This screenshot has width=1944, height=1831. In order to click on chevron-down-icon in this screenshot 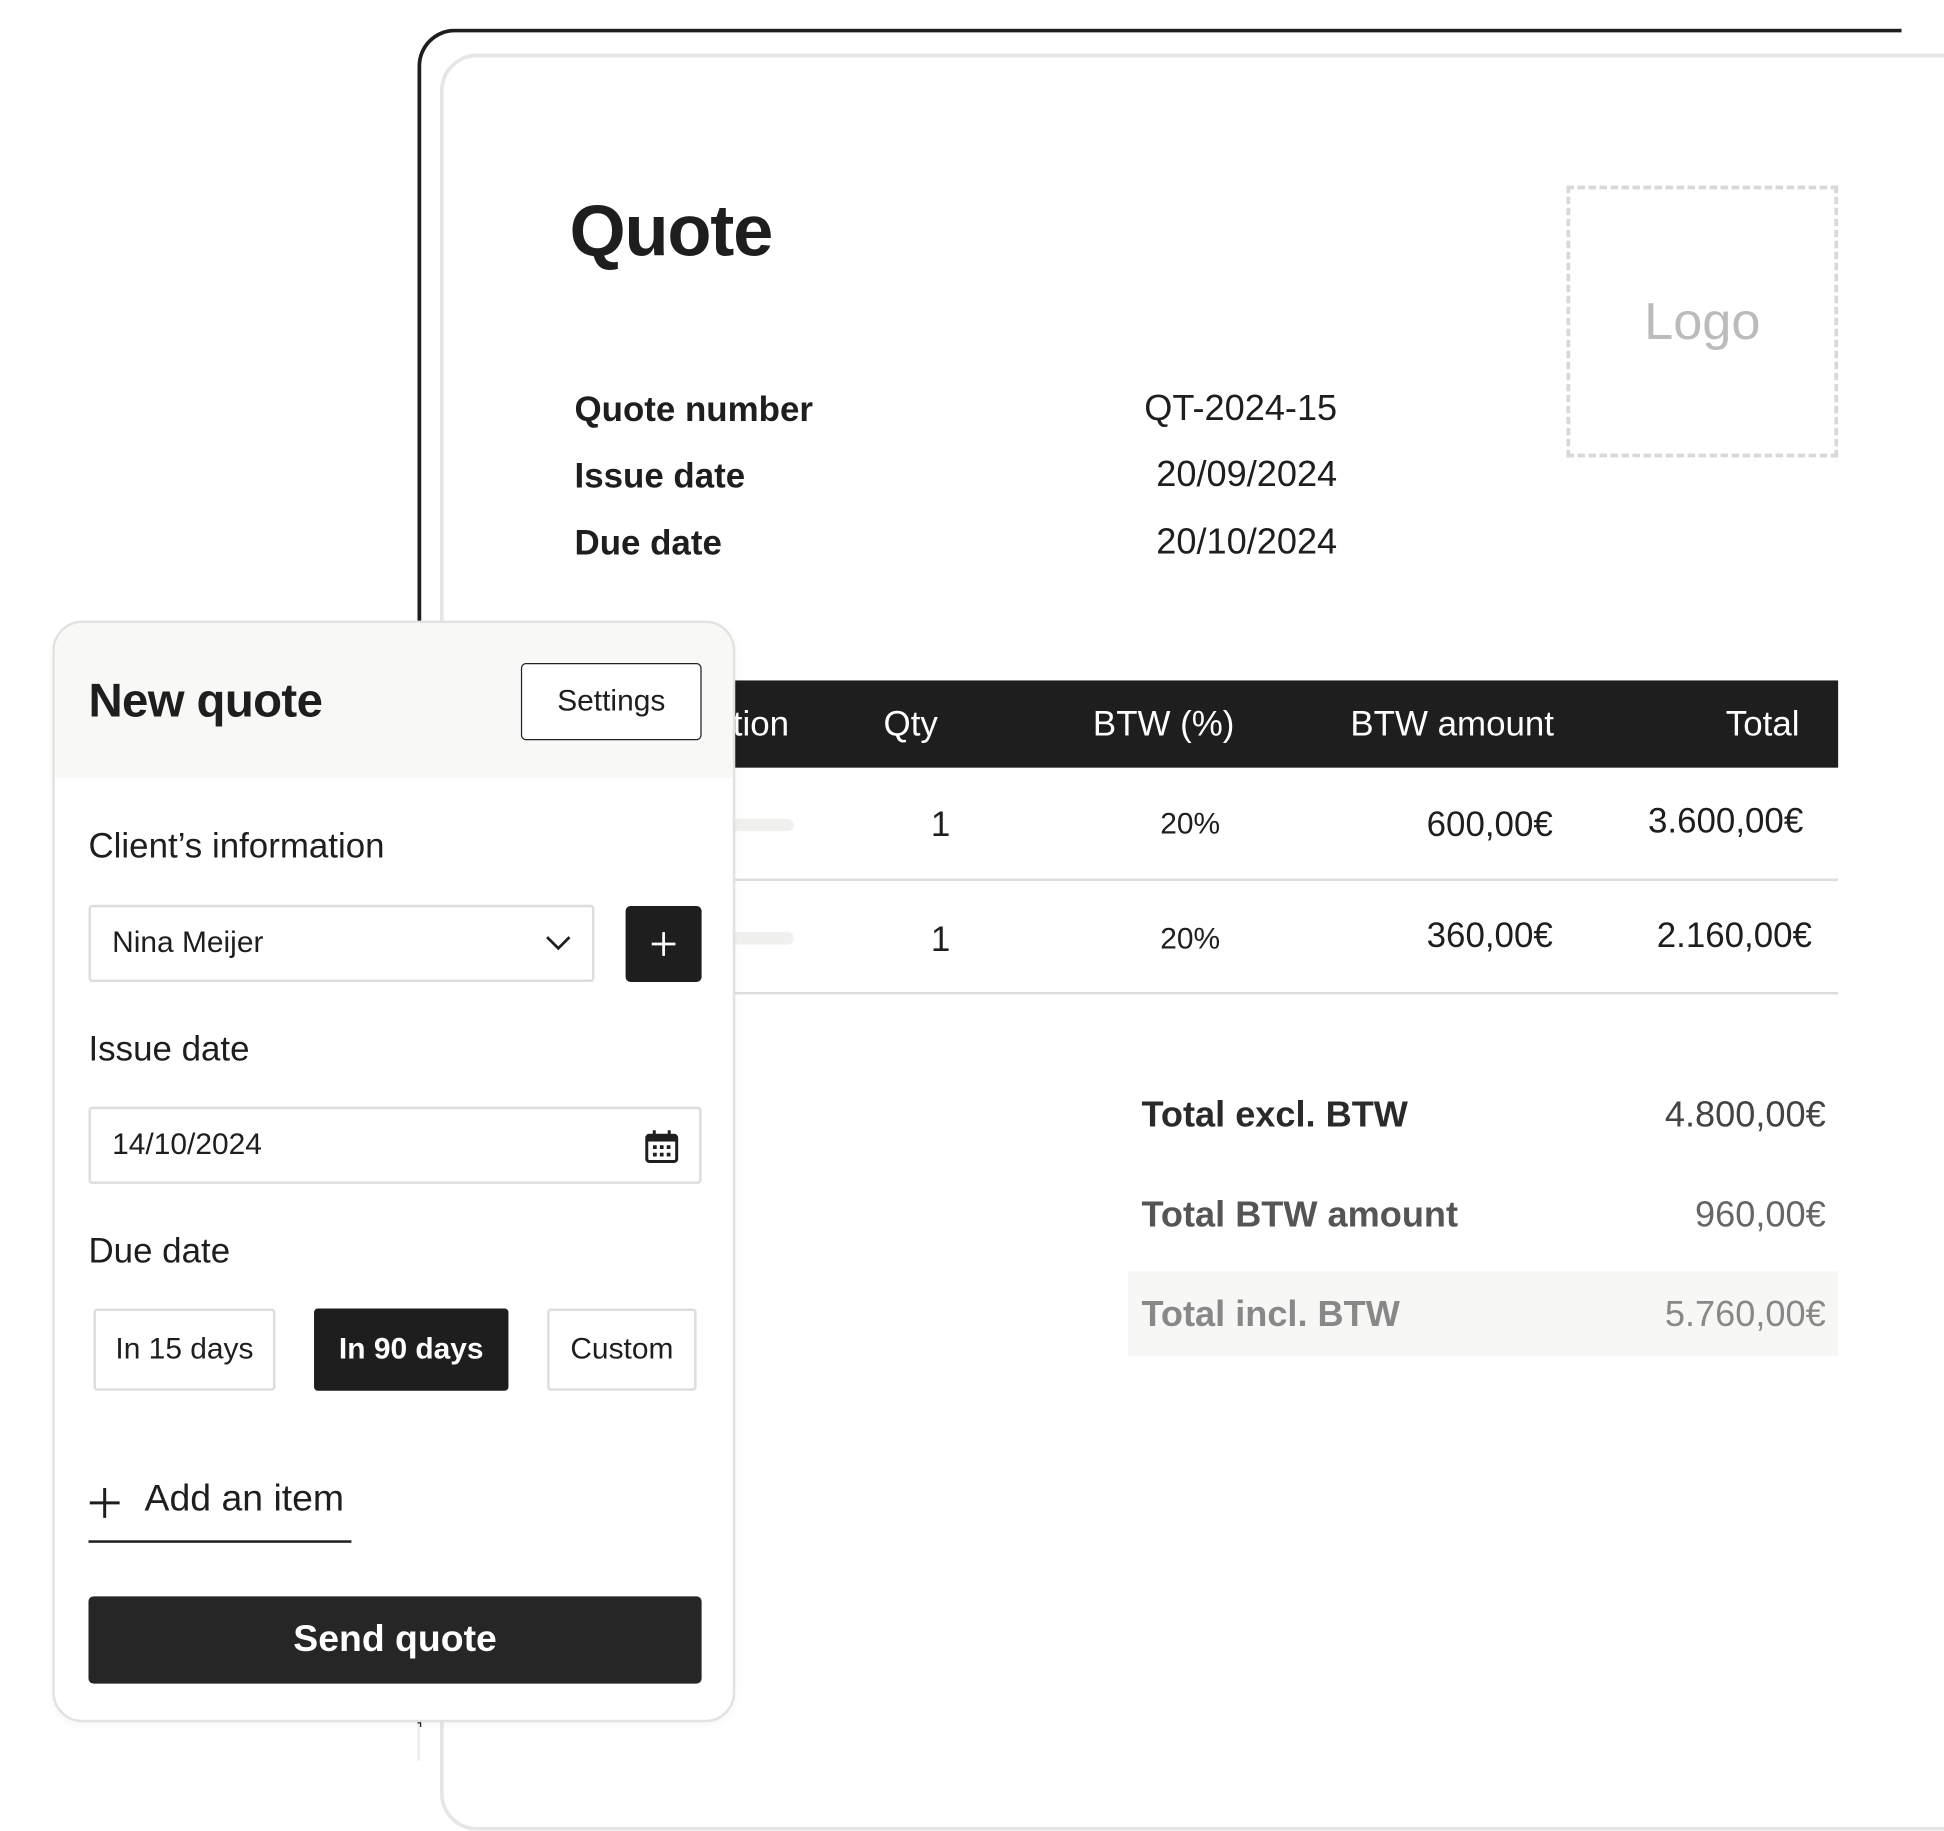, I will do `click(558, 943)`.